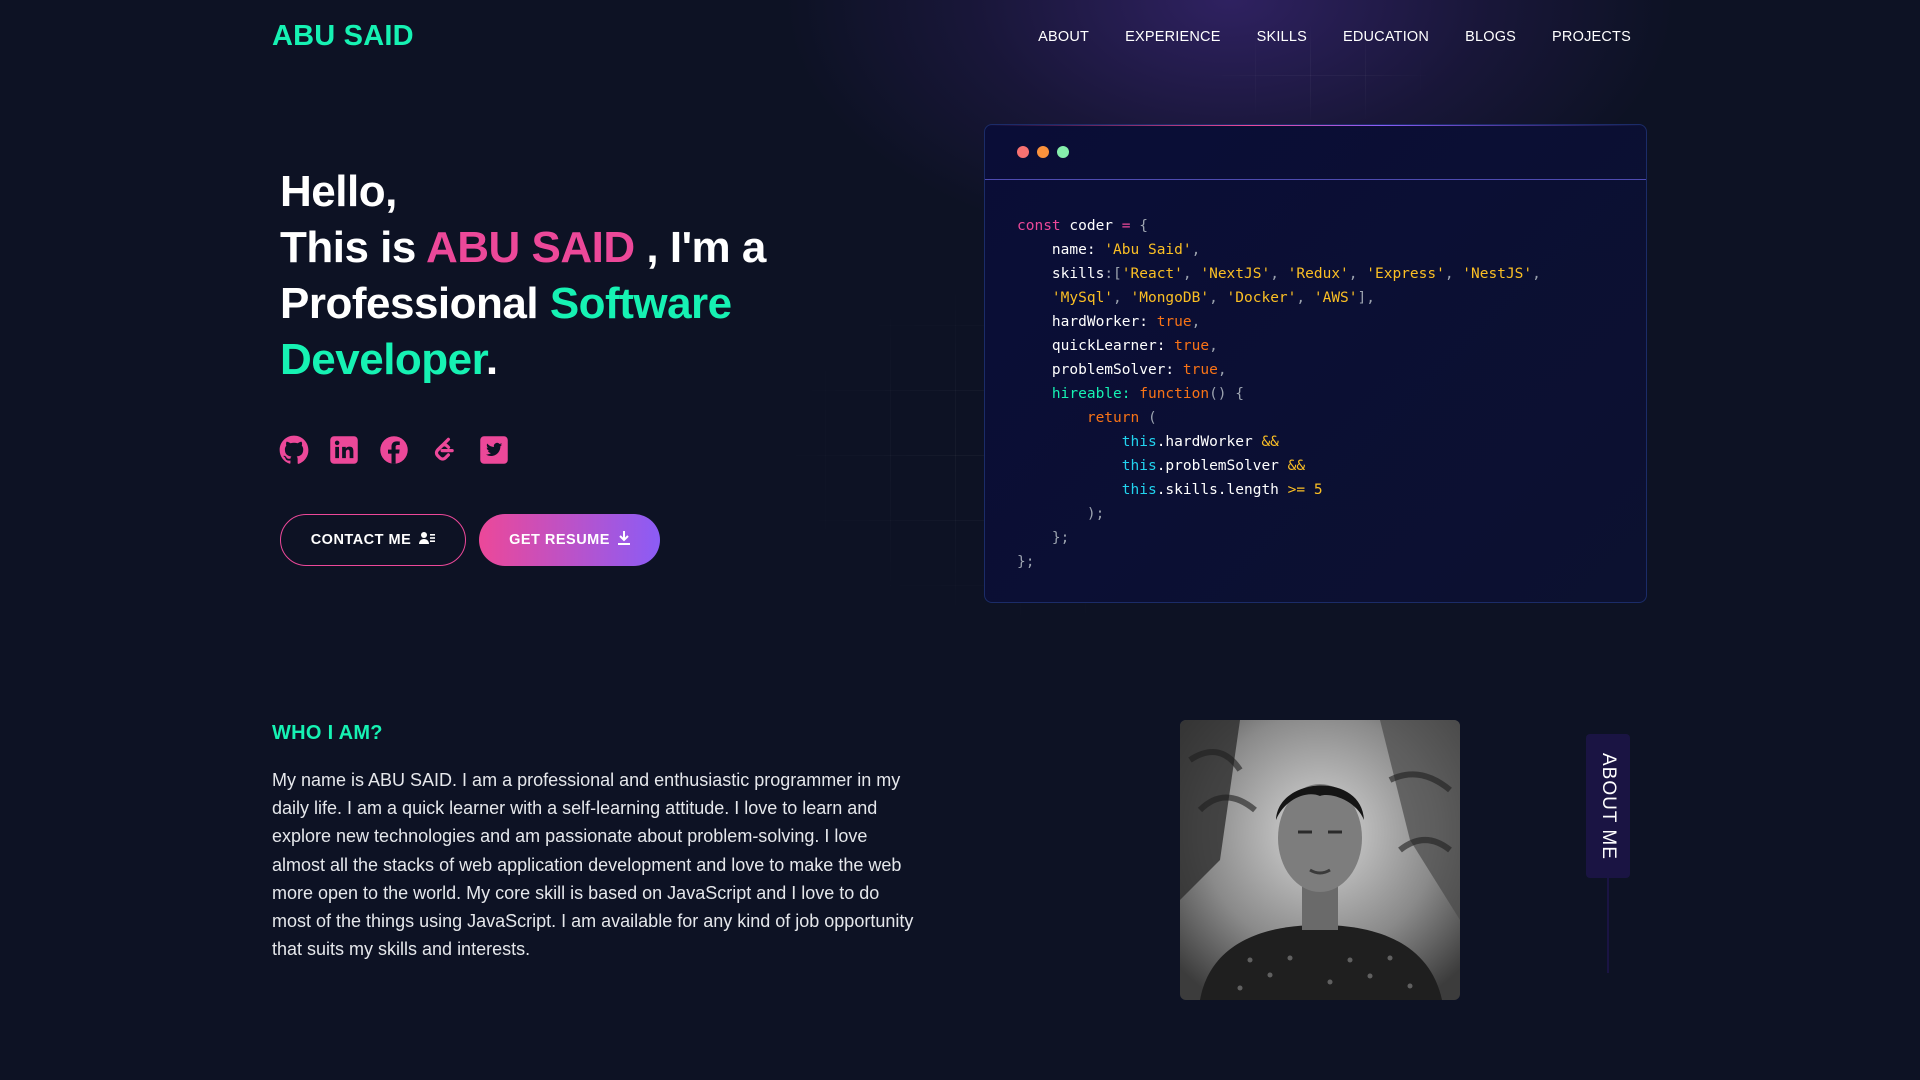 The image size is (1920, 1080). Describe the element at coordinates (494, 450) in the screenshot. I see `twitter-icon` at that location.